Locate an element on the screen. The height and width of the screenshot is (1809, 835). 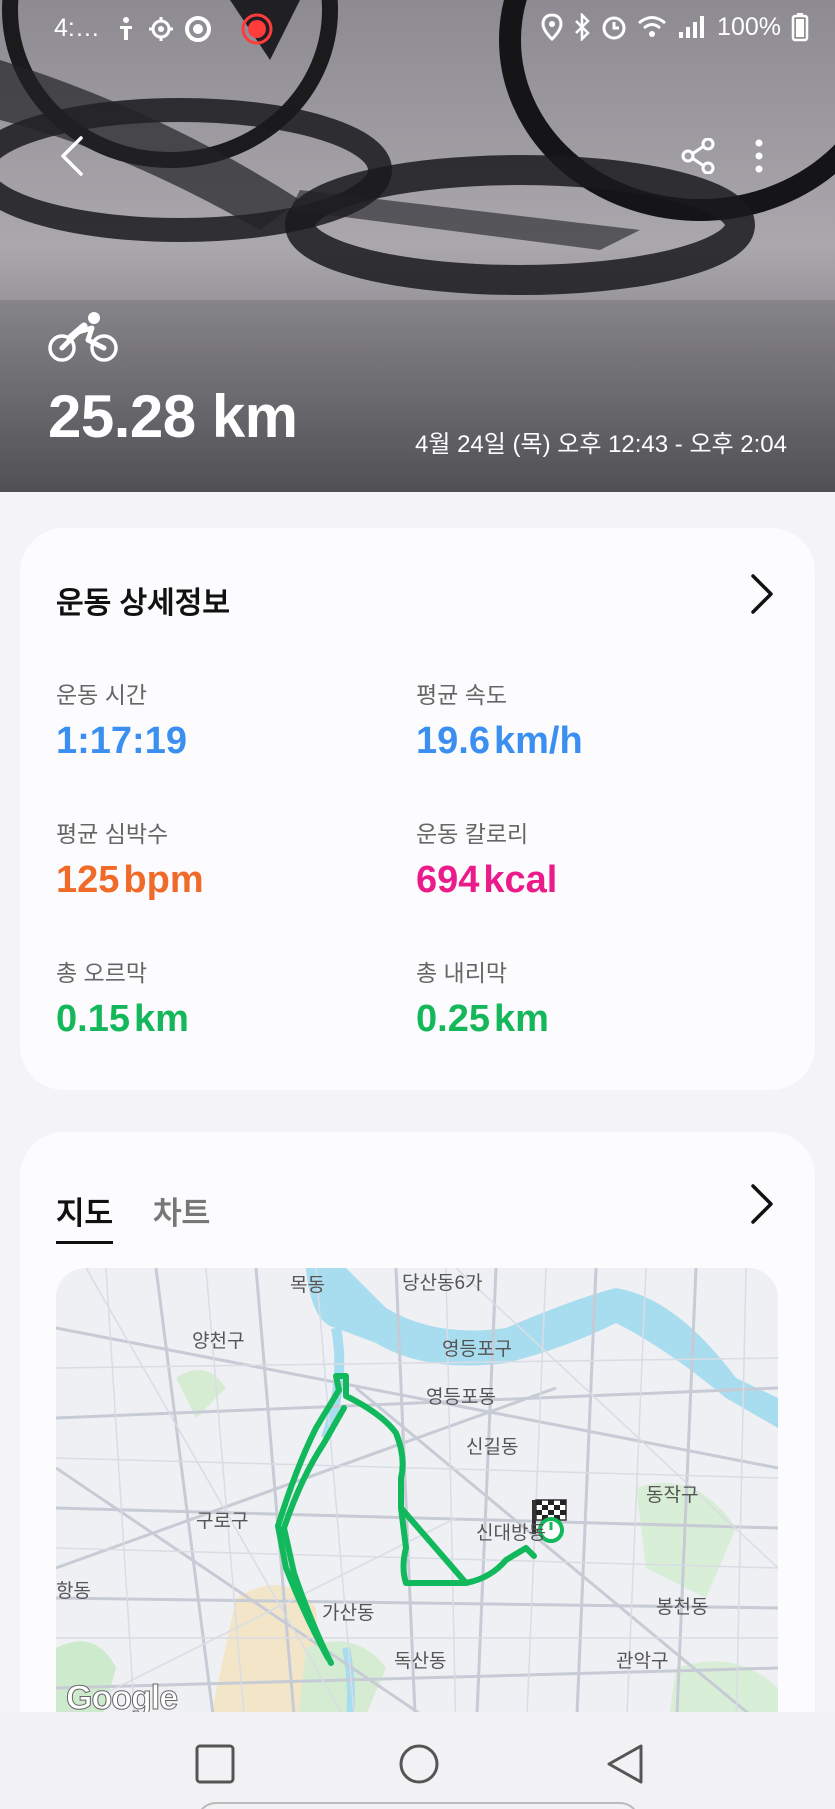
stat-total-descent: 총 내리막 0.25 km is located at coordinates (482, 997).